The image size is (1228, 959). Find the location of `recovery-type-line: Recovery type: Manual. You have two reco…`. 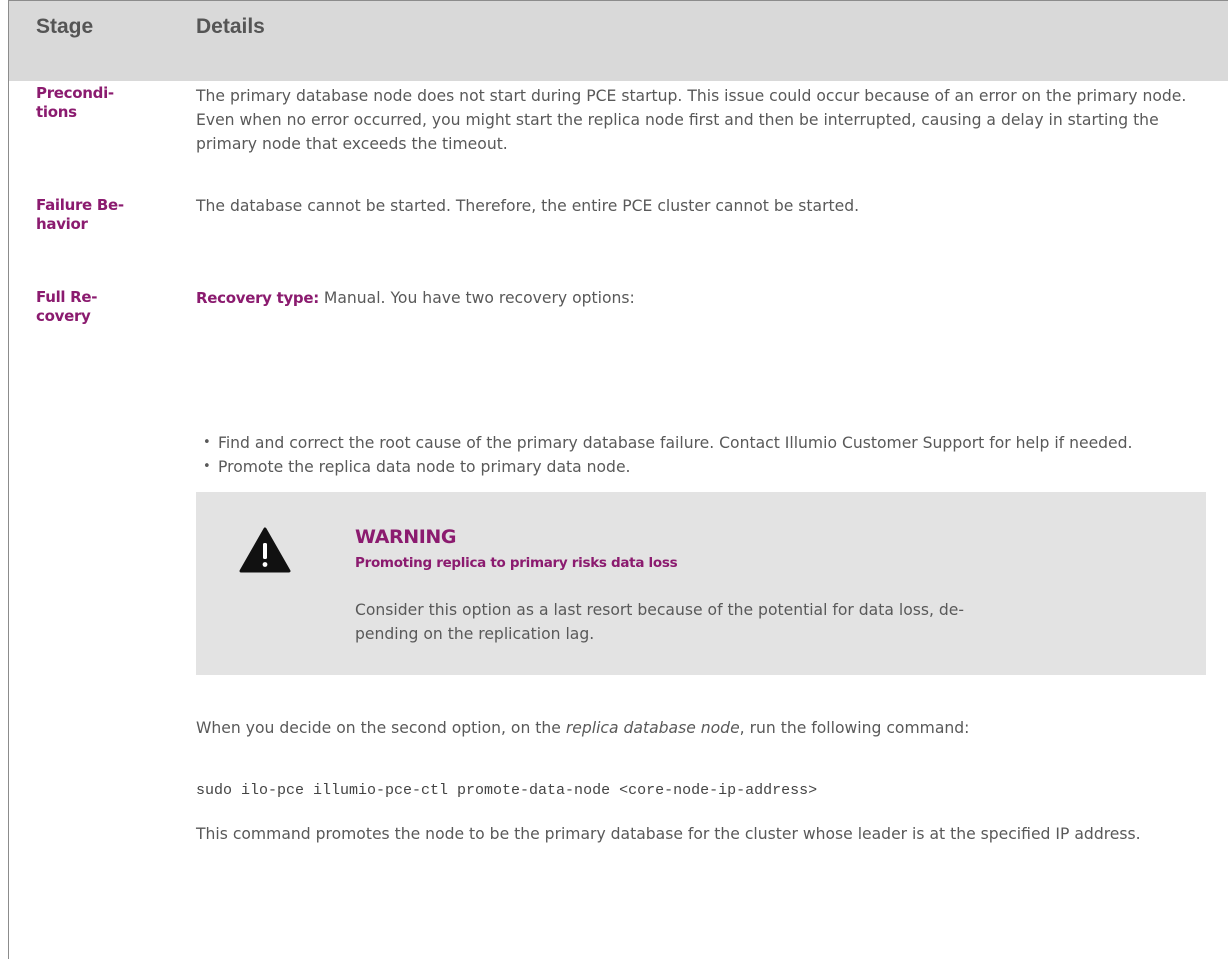

recovery-type-line: Recovery type: Manual. You have two reco… is located at coordinates (701, 298).